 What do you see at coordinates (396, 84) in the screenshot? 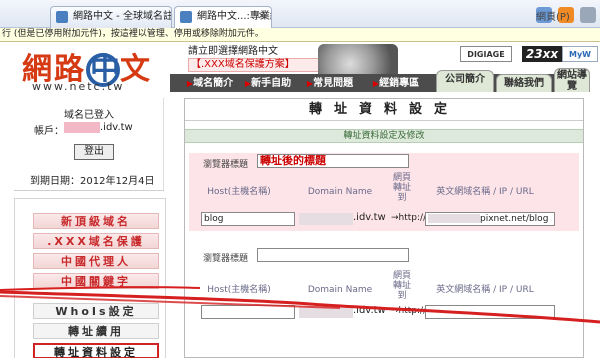
I see `nav-item-reseller: ▶經銷專區` at bounding box center [396, 84].